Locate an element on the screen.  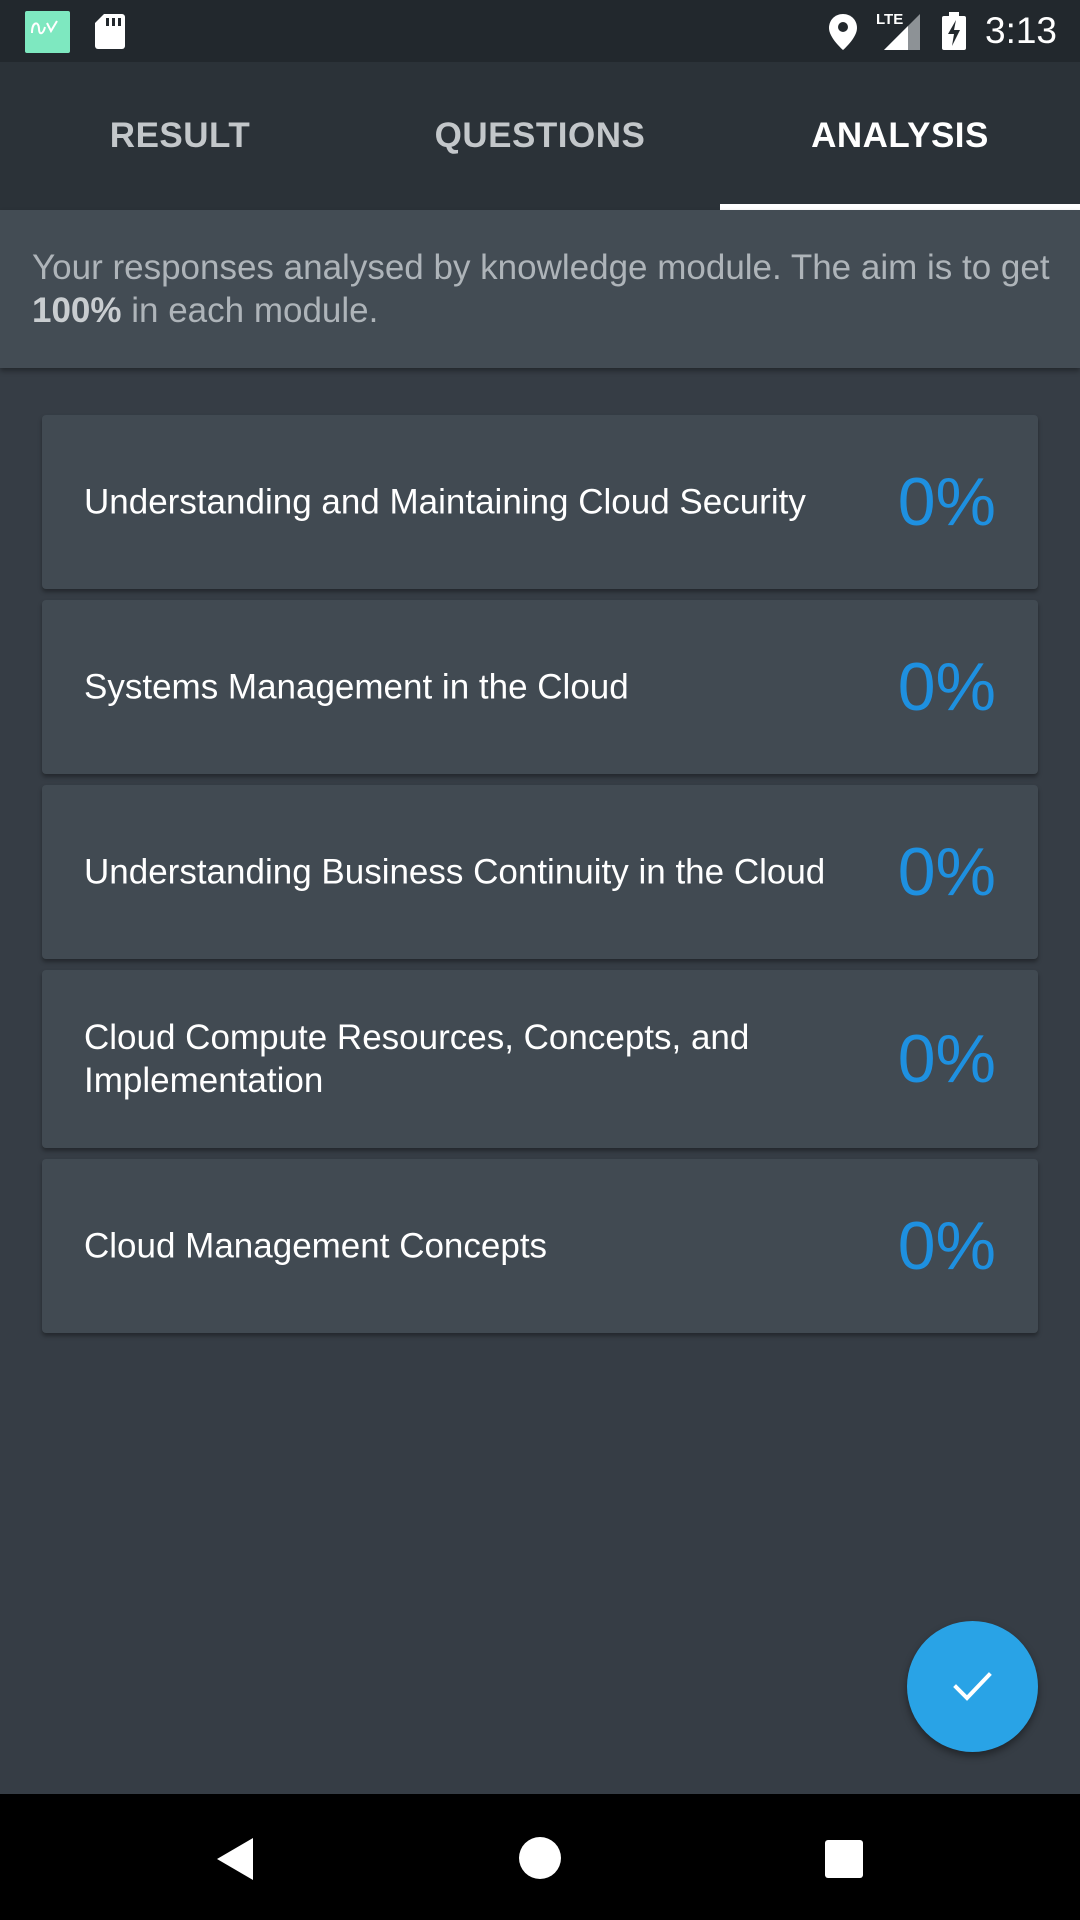
app-icon is located at coordinates (47, 32).